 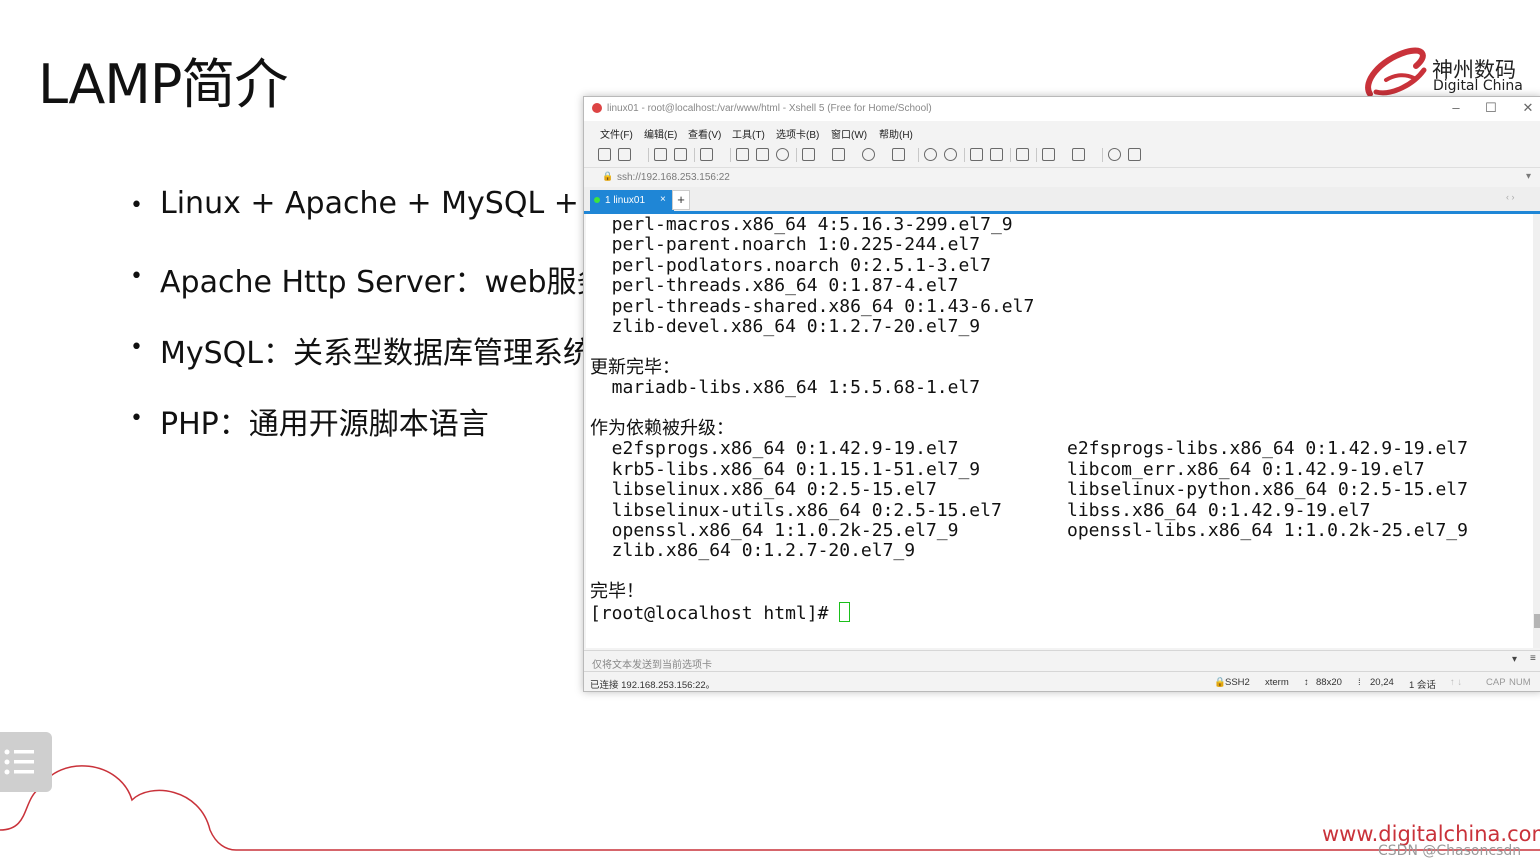 What do you see at coordinates (1078, 154) in the screenshot?
I see `layout-icon` at bounding box center [1078, 154].